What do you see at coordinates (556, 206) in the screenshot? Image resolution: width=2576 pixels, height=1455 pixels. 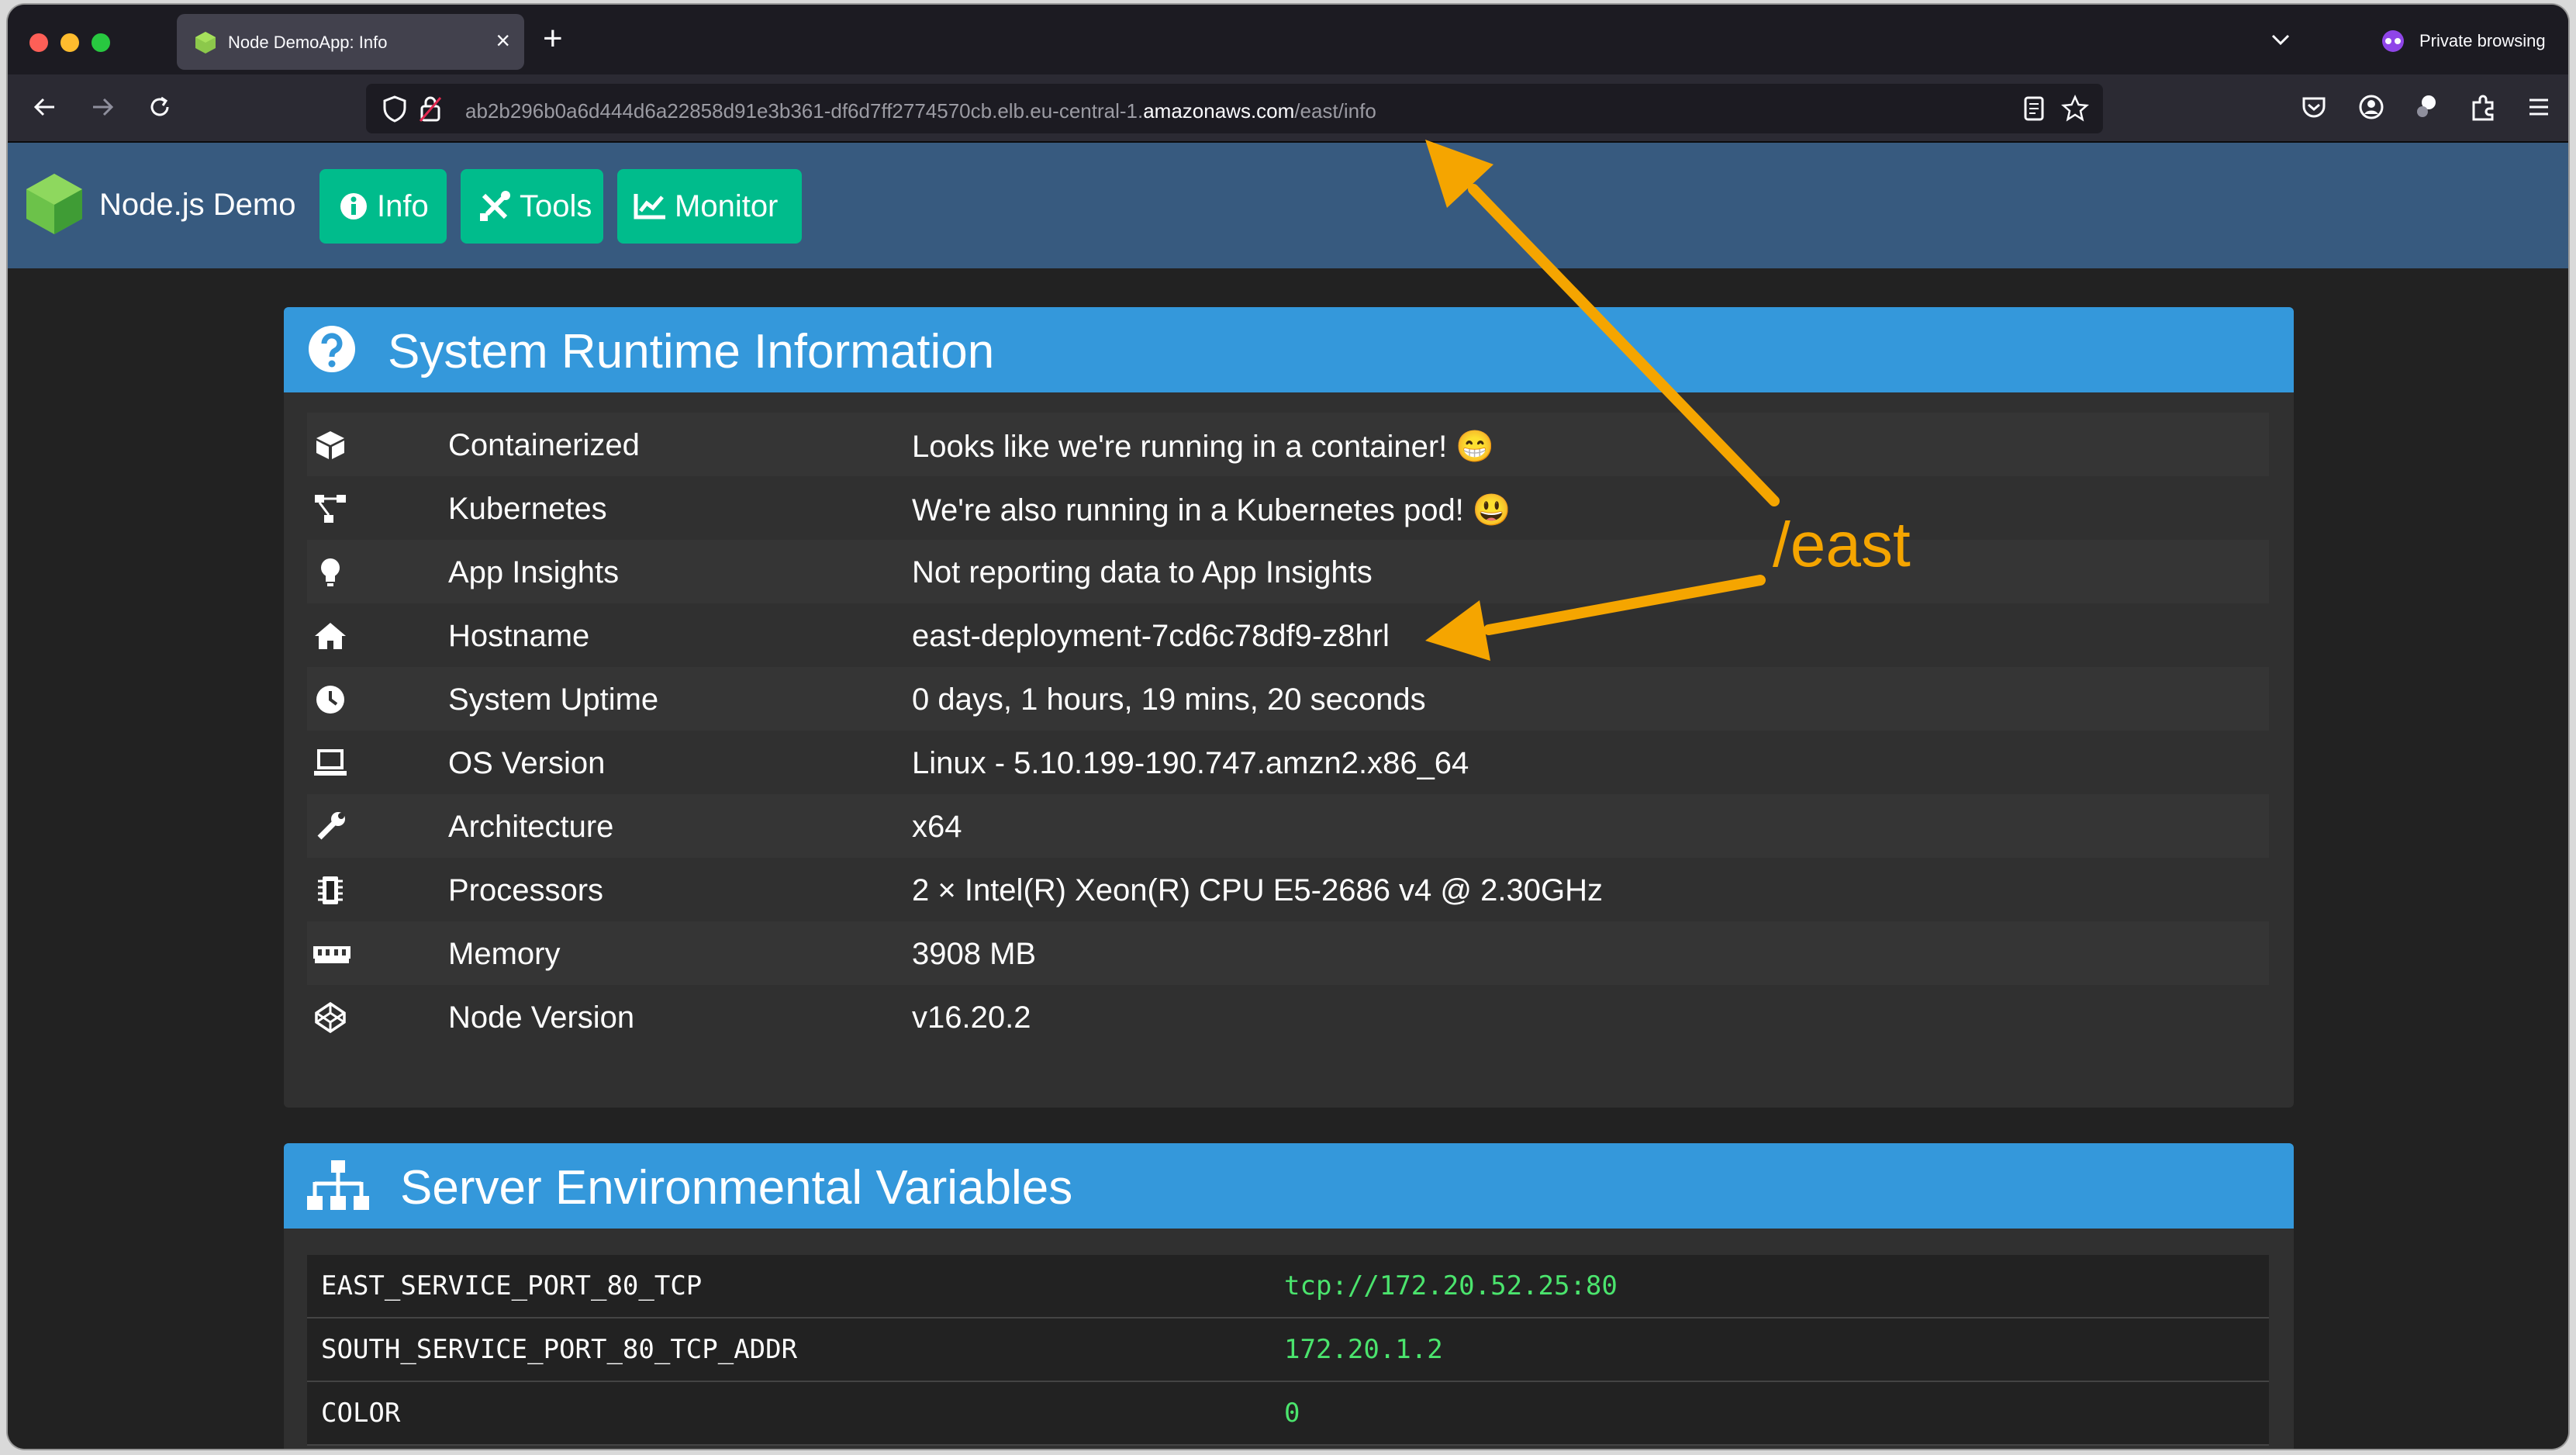 I see `nav-tools-label: Tools` at bounding box center [556, 206].